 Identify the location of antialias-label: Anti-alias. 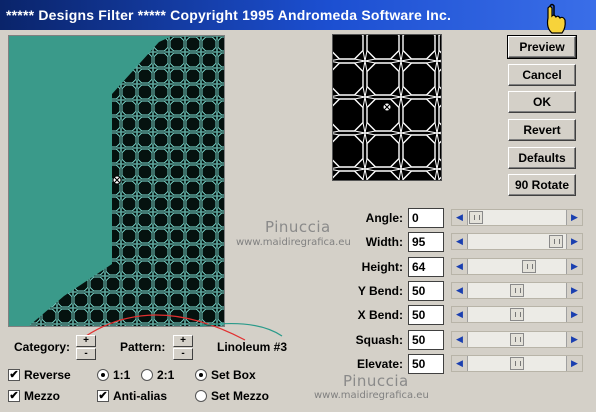
(140, 396).